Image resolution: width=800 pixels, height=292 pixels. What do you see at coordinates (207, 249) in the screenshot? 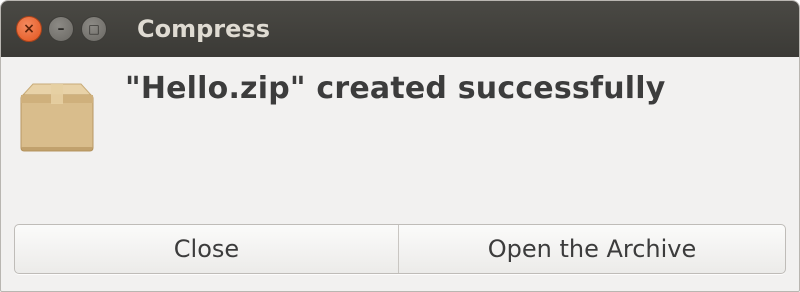
I see `close-button: Close` at bounding box center [207, 249].